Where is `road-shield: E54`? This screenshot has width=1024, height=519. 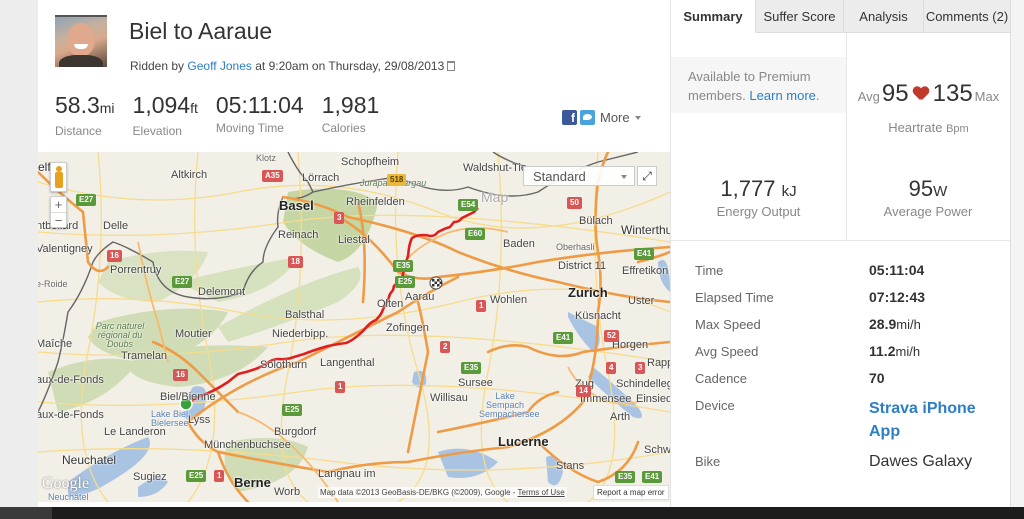
road-shield: E54 is located at coordinates (468, 205).